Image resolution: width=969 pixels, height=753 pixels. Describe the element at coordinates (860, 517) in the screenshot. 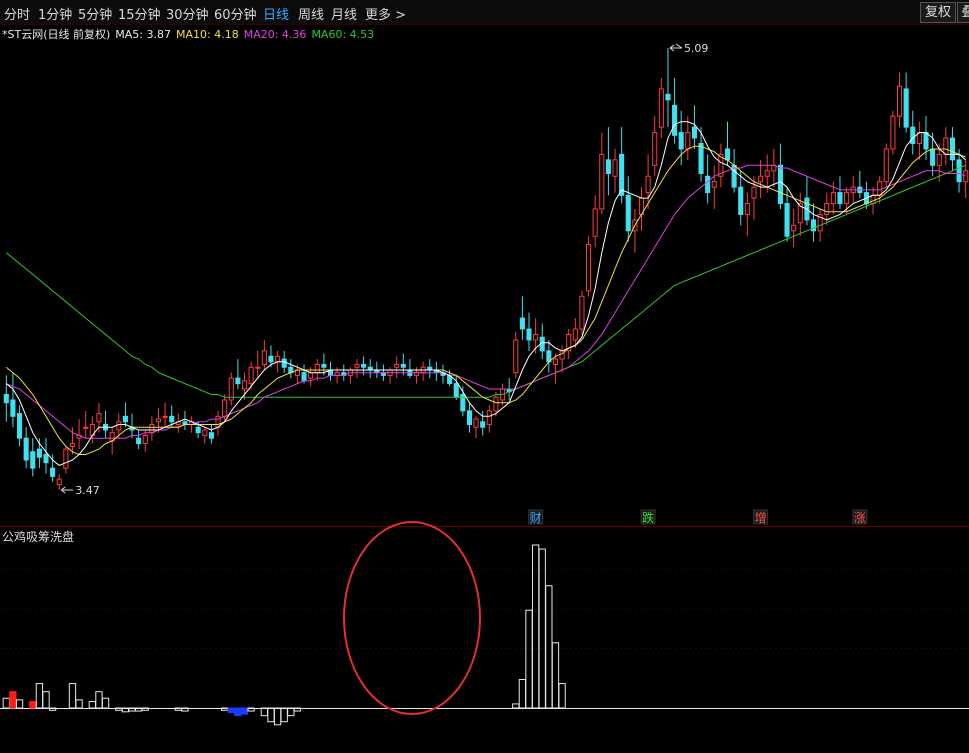

I see `marker-3-label: 涨` at that location.